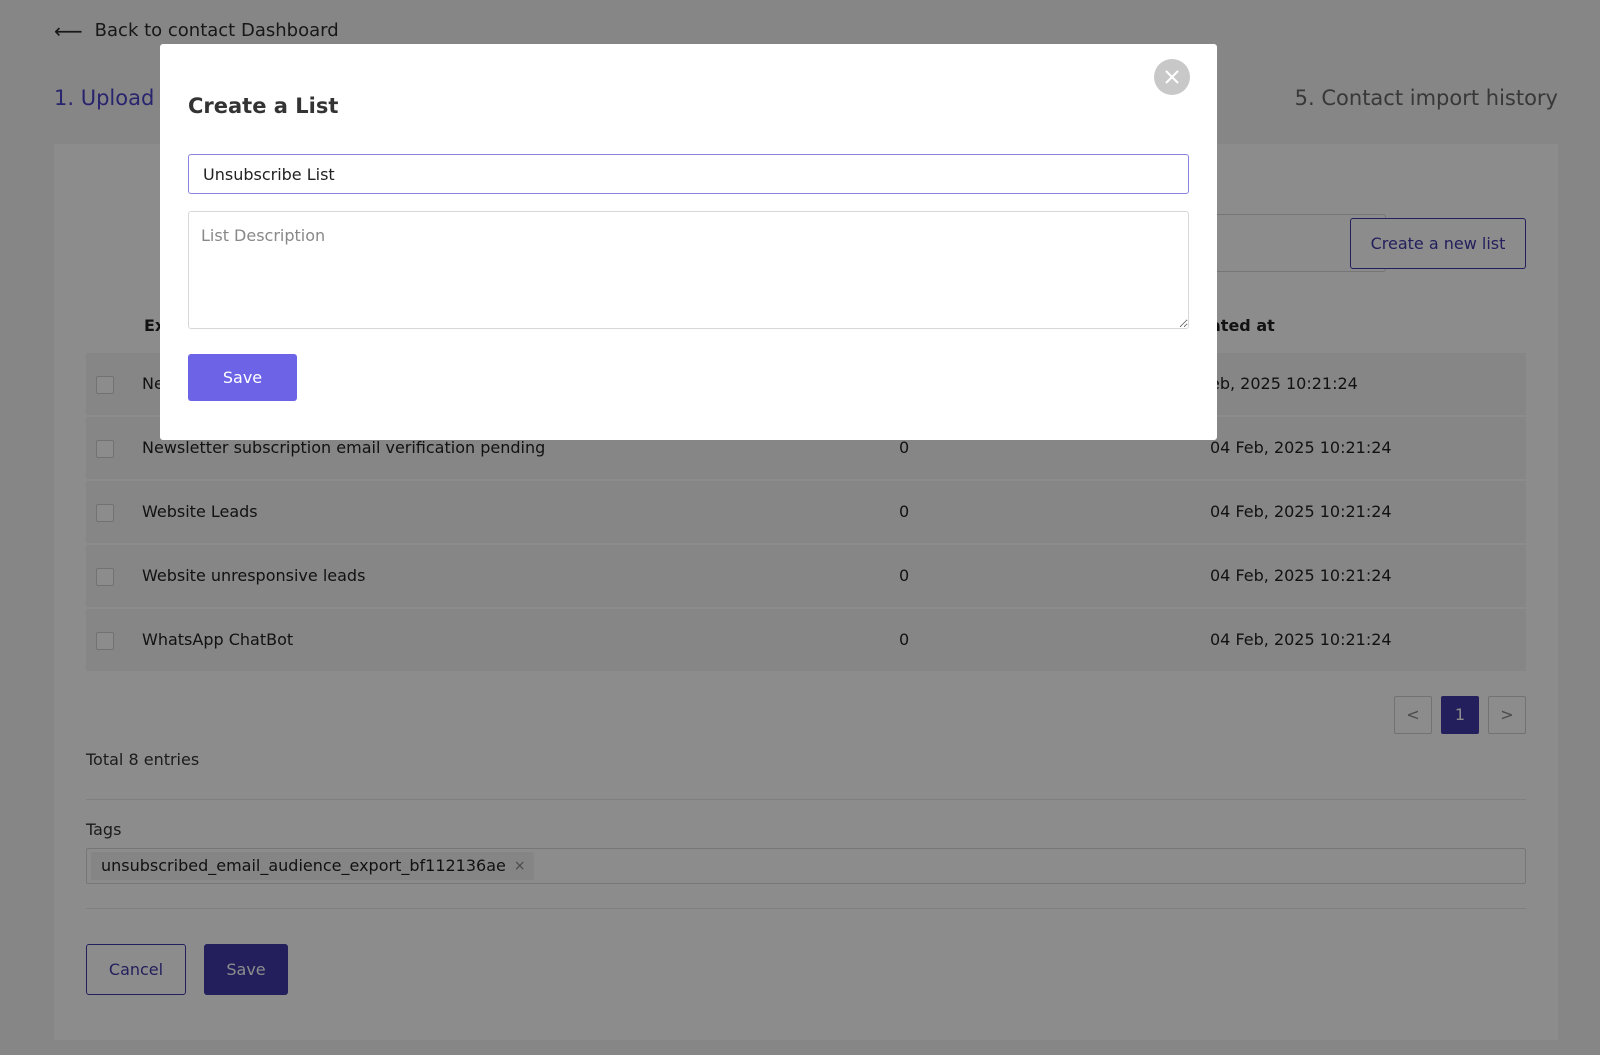 The image size is (1600, 1055). What do you see at coordinates (688, 270) in the screenshot?
I see `list-description-input` at bounding box center [688, 270].